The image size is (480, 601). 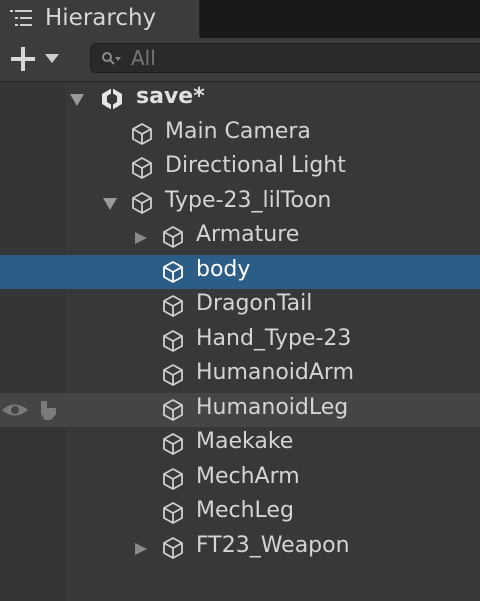 I want to click on hierarchy-item-body: body, so click(x=240, y=272).